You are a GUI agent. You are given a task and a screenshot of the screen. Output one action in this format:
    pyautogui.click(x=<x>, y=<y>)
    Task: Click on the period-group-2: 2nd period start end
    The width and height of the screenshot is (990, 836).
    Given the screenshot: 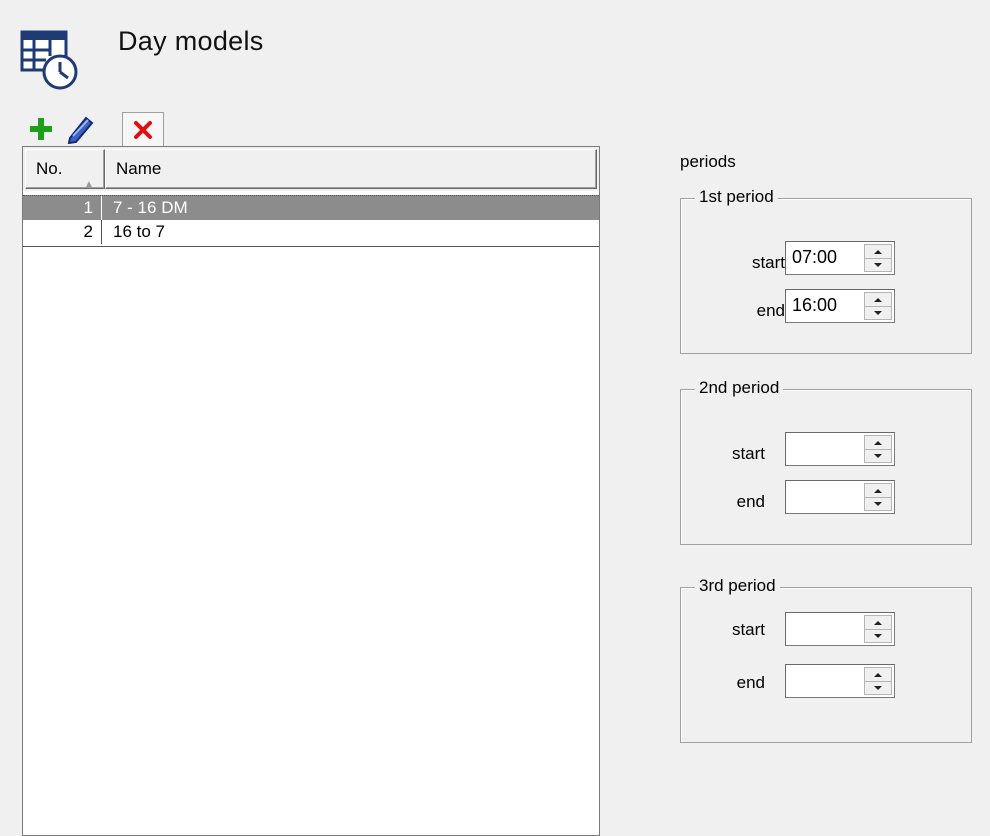 What is the action you would take?
    pyautogui.click(x=826, y=461)
    